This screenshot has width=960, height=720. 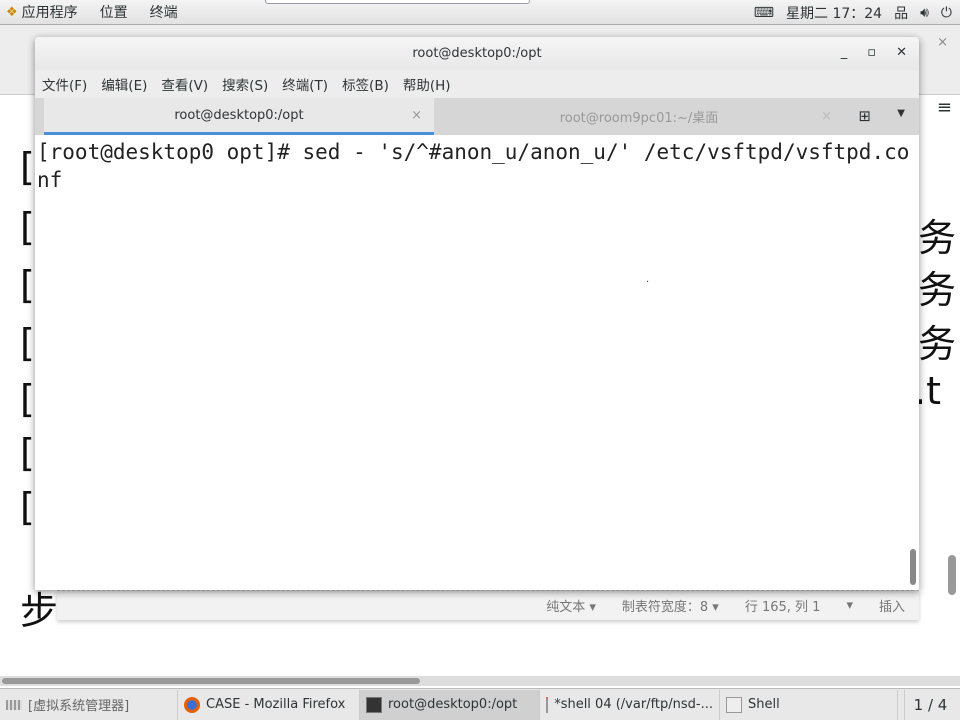 I want to click on menu-applications: 应用程序, so click(x=50, y=12).